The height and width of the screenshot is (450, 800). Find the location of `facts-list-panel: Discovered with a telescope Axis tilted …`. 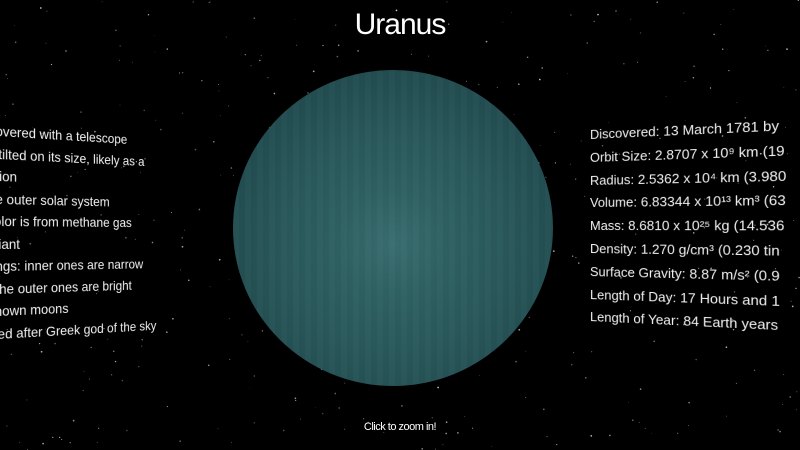

facts-list-panel: Discovered with a telescope Axis tilted … is located at coordinates (101, 240).